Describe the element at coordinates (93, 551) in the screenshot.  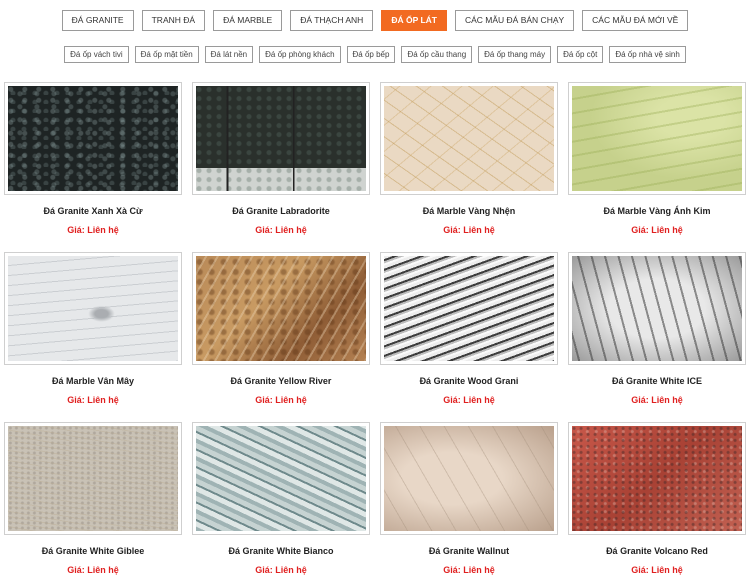
I see `product-title: Đá Granite White Giblee` at that location.